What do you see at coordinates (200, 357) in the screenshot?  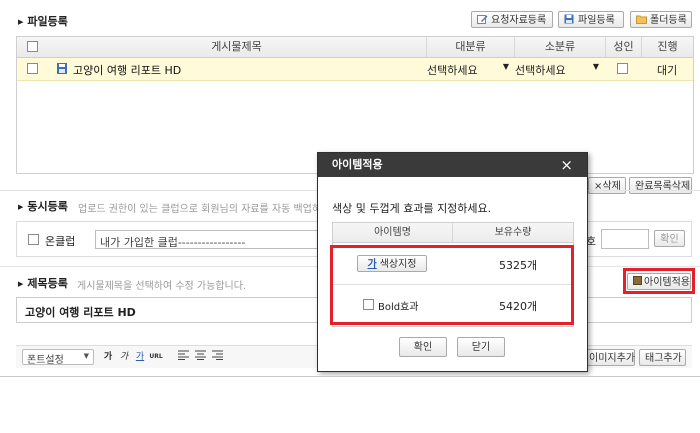 I see `align-center-icon` at bounding box center [200, 357].